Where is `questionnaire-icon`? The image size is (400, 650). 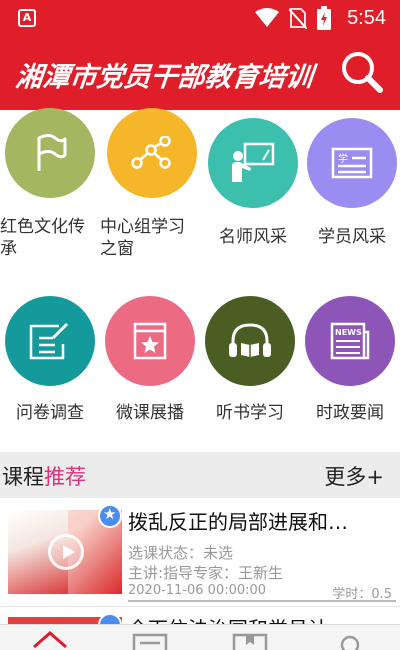
questionnaire-icon is located at coordinates (49, 341).